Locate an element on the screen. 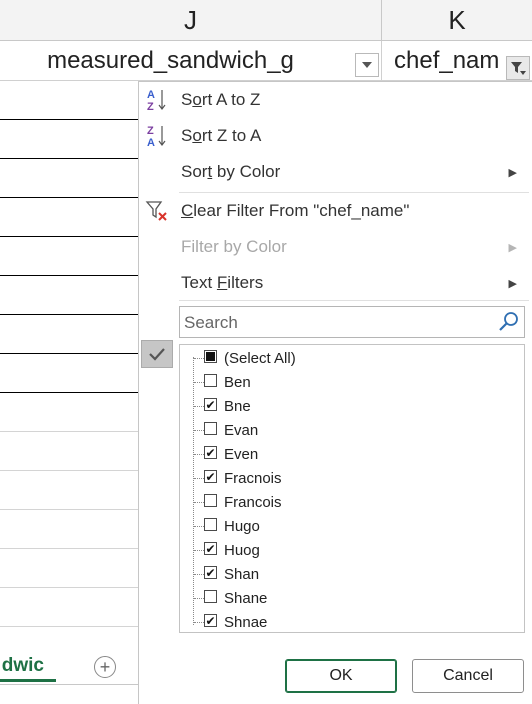  column-header-j: J is located at coordinates (191, 20).